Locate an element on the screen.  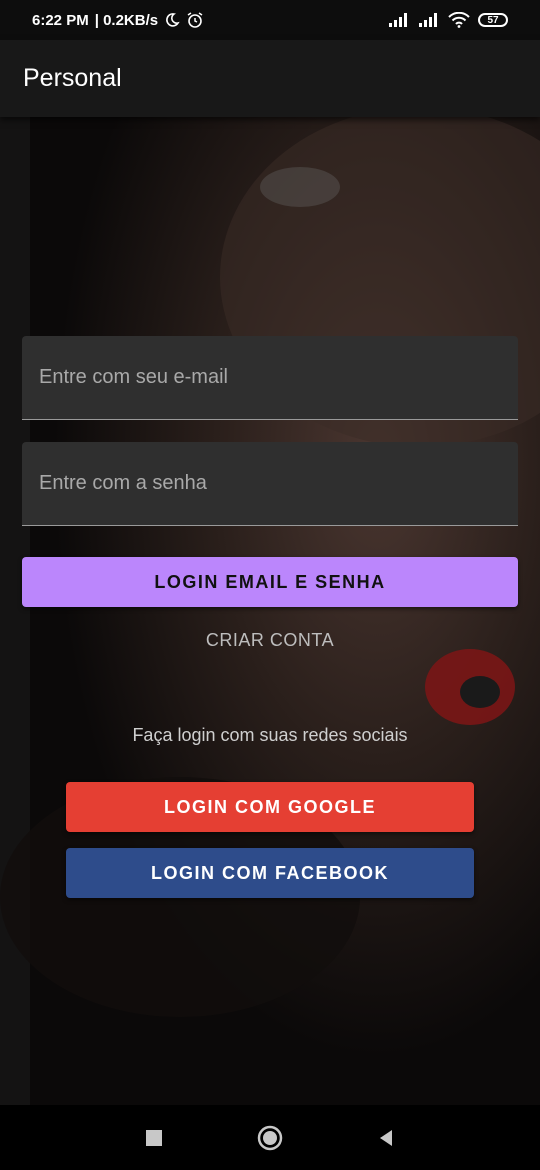
back-icon is located at coordinates (386, 1138).